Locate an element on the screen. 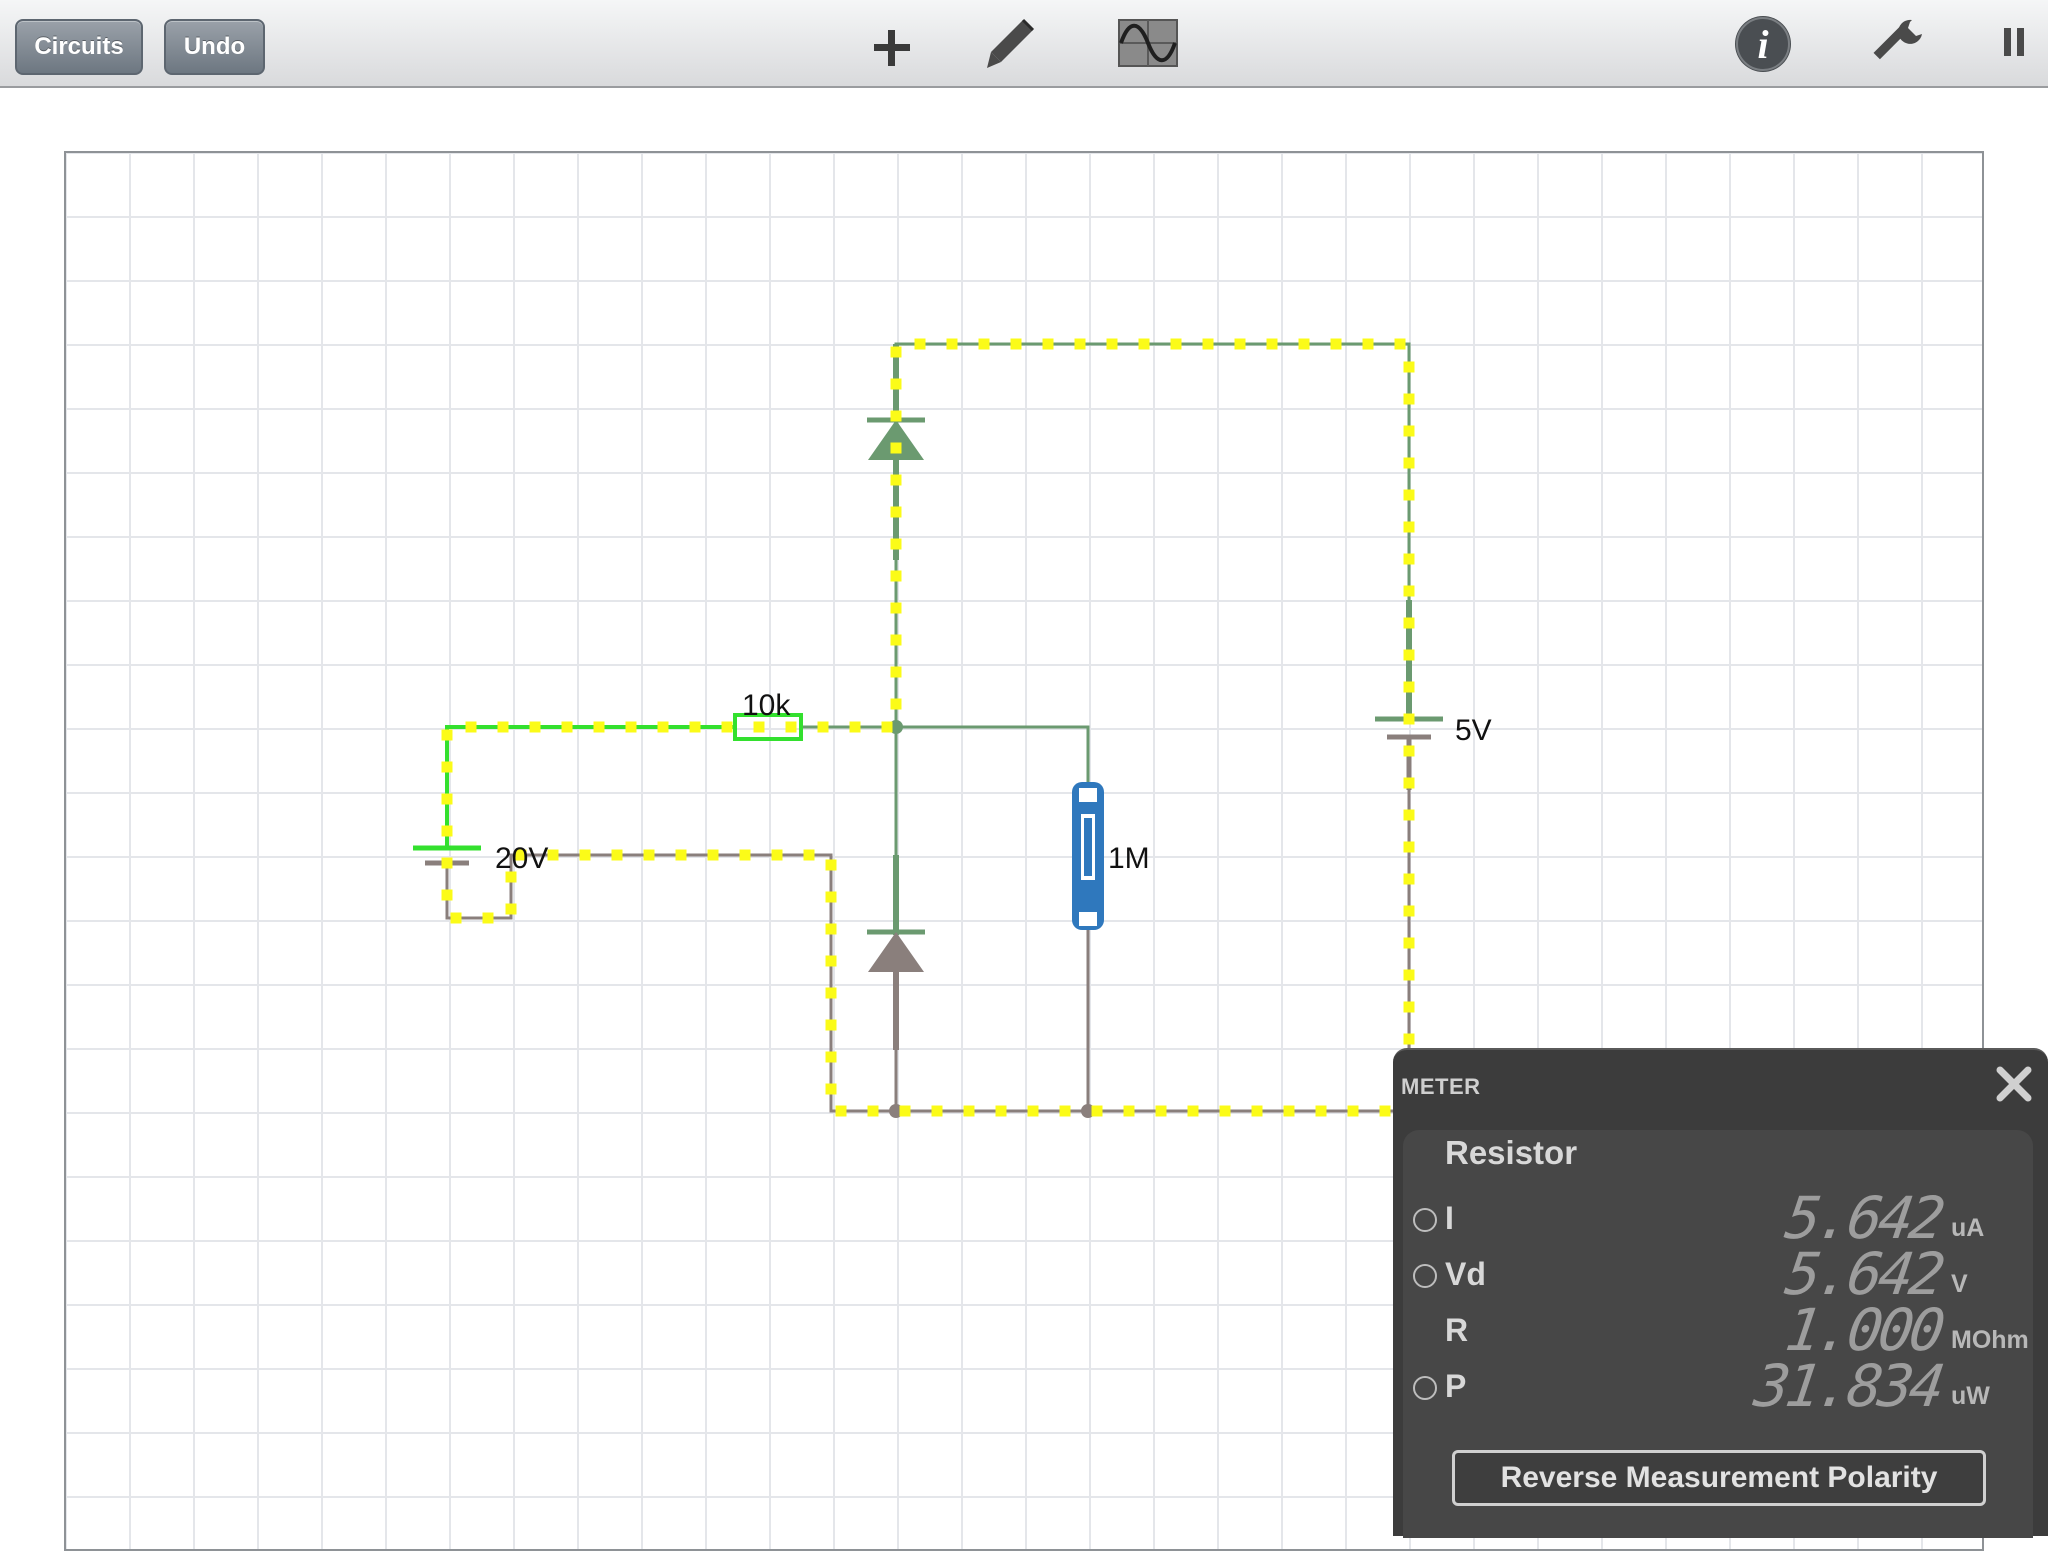 This screenshot has width=2048, height=1551. meter-label: R is located at coordinates (1457, 1330).